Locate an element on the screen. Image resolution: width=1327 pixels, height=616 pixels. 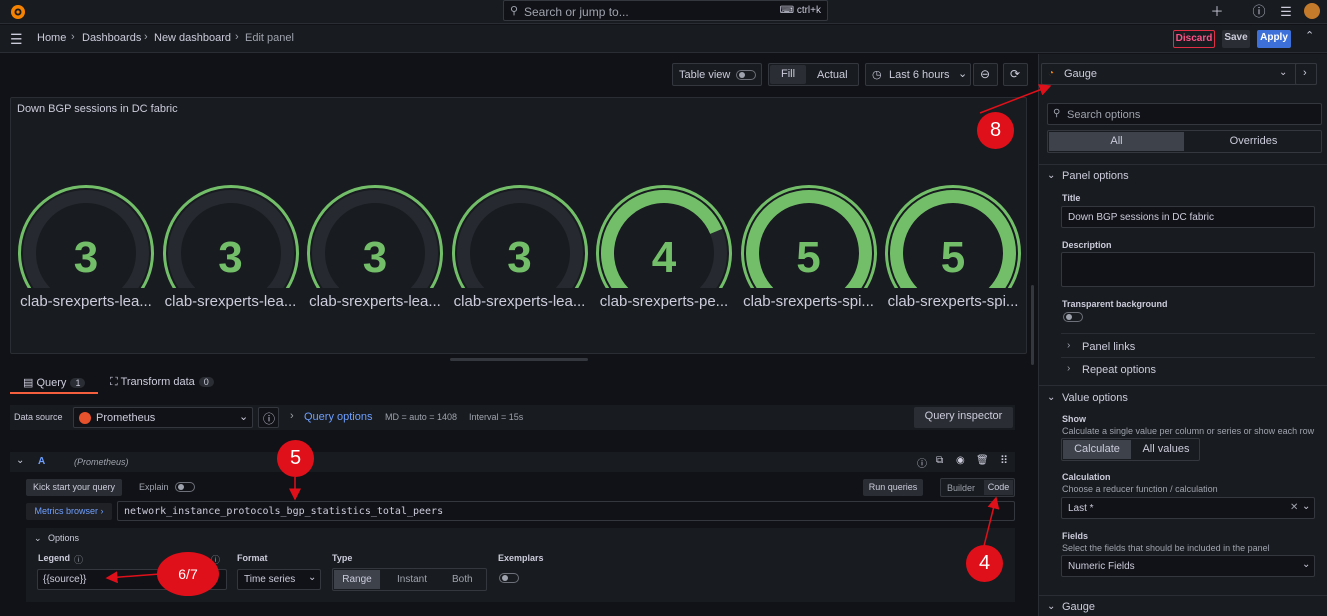
annotation-marker-5: 5 is located at coordinates (295, 458).